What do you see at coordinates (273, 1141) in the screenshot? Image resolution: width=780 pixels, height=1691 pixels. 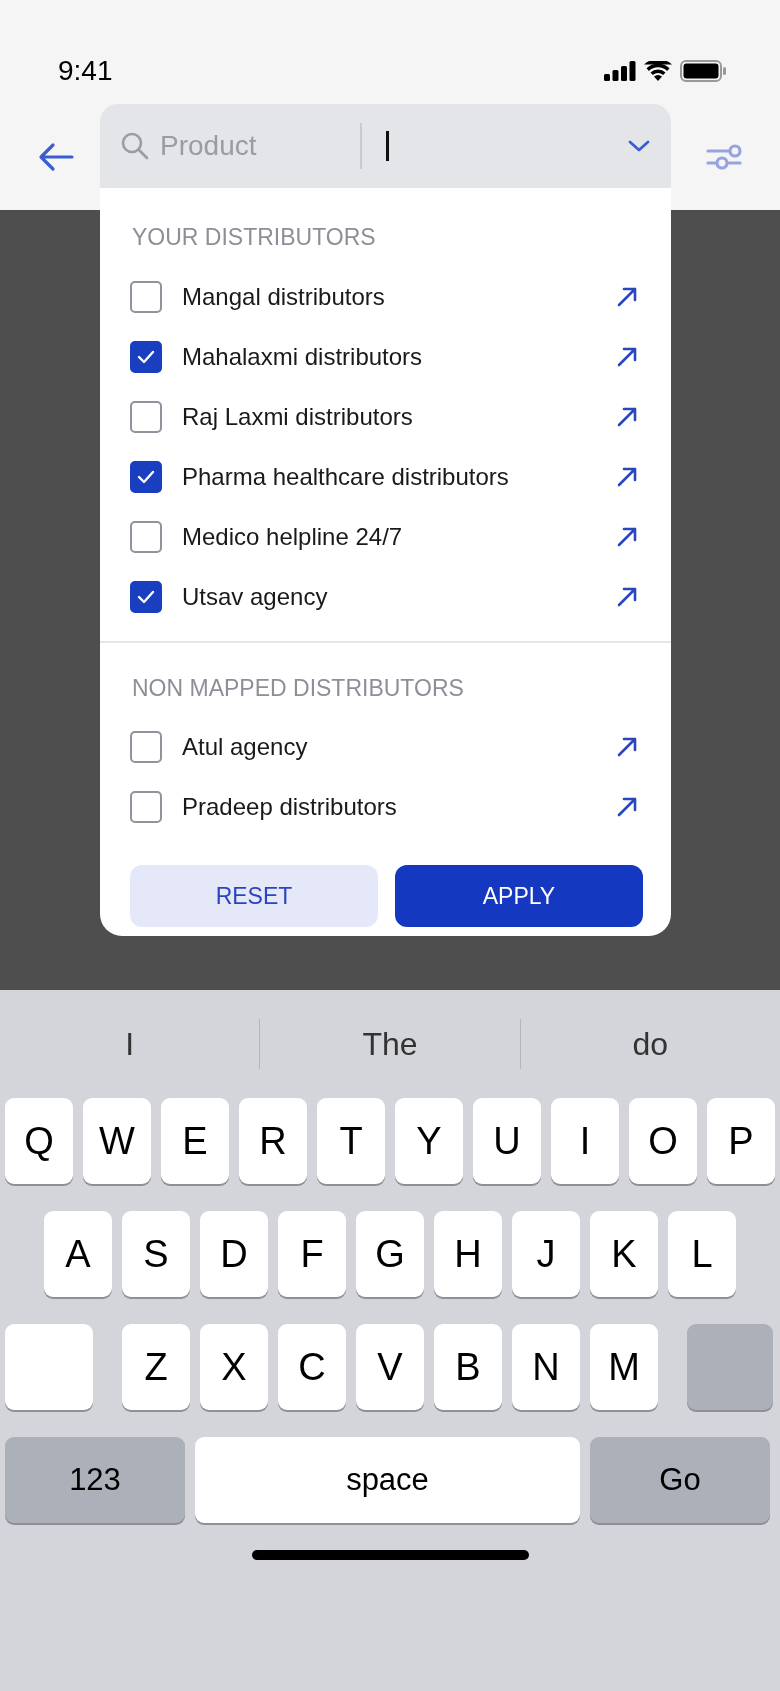 I see `keyboard-key: R` at bounding box center [273, 1141].